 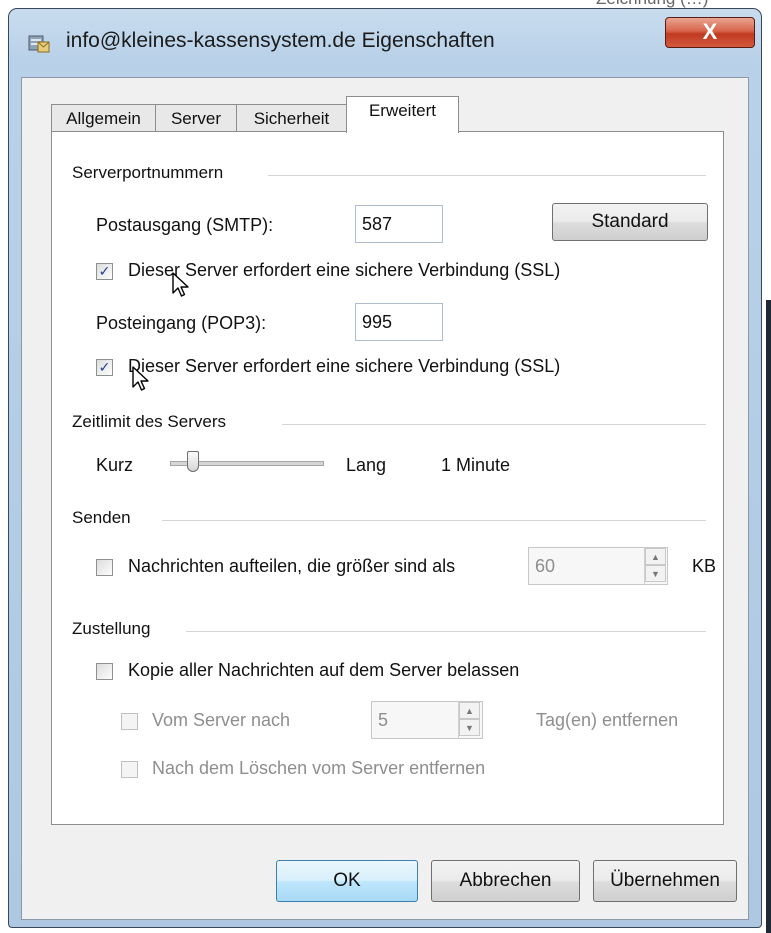 I want to click on apply-button: Übernehmen, so click(x=665, y=881).